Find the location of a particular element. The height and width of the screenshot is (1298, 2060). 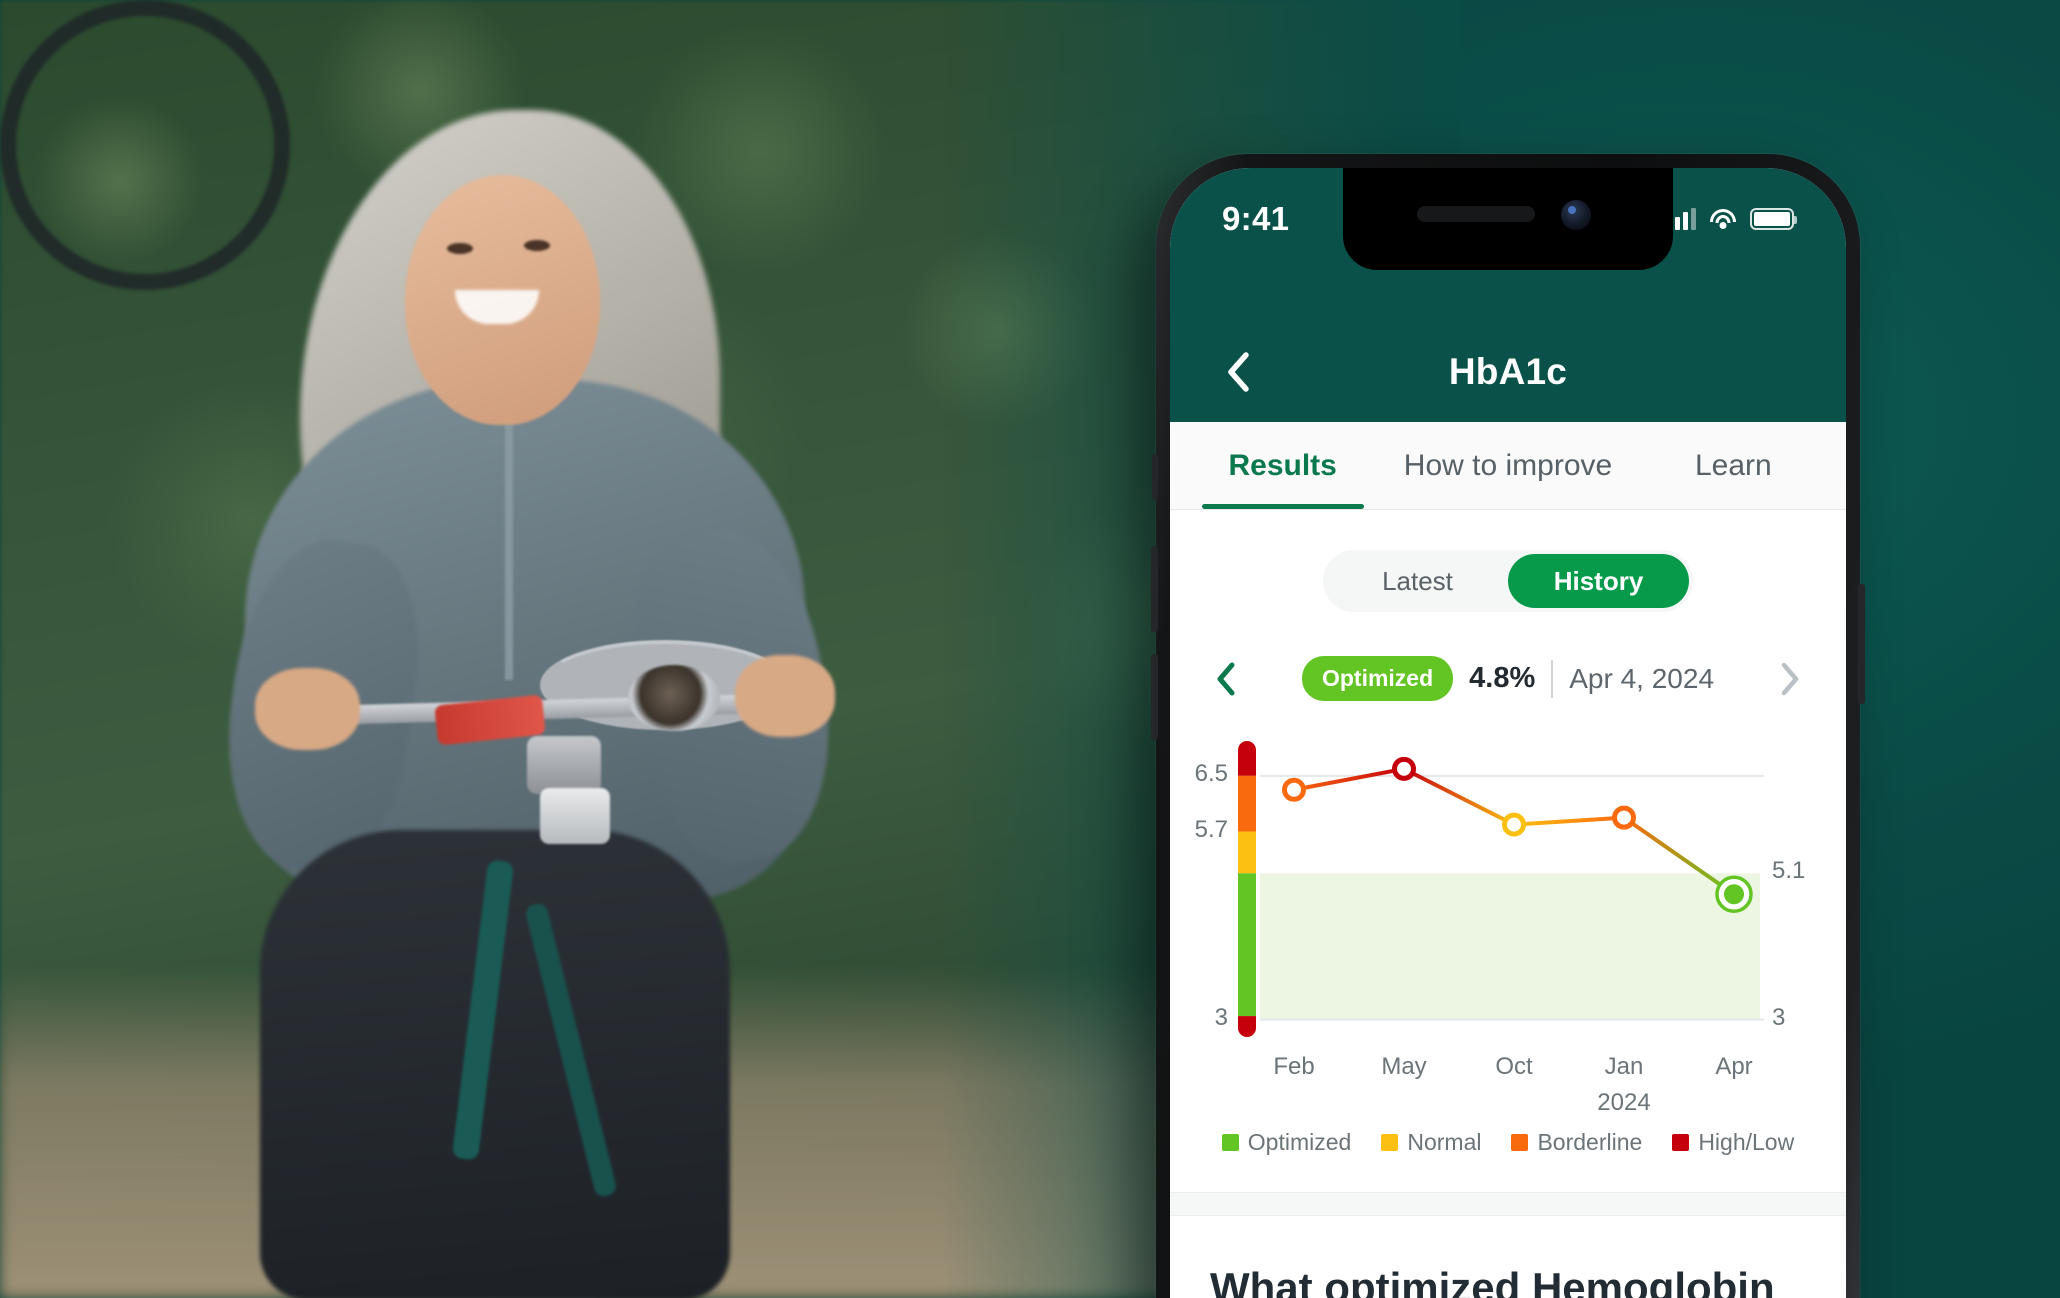

legend-item-borderline: Borderline is located at coordinates (1576, 1142).